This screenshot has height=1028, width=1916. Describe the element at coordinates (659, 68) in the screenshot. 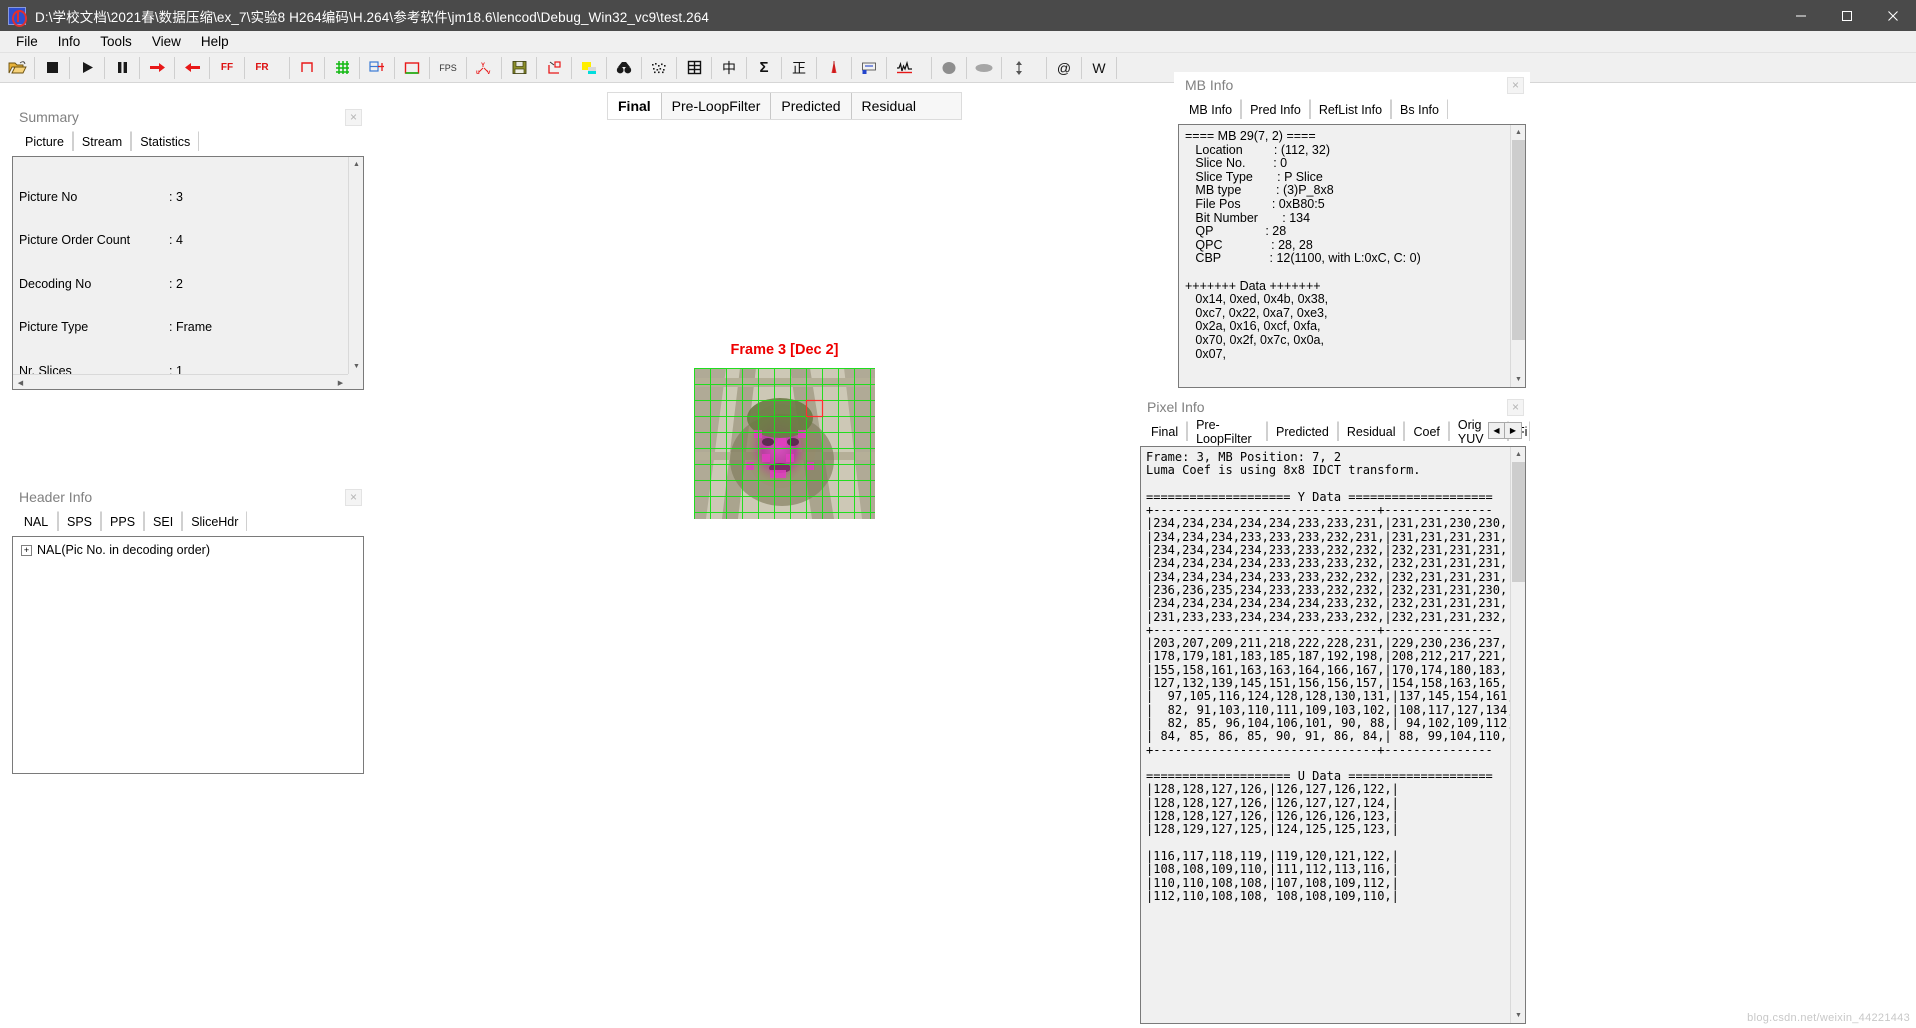

I see `noise-icon` at that location.